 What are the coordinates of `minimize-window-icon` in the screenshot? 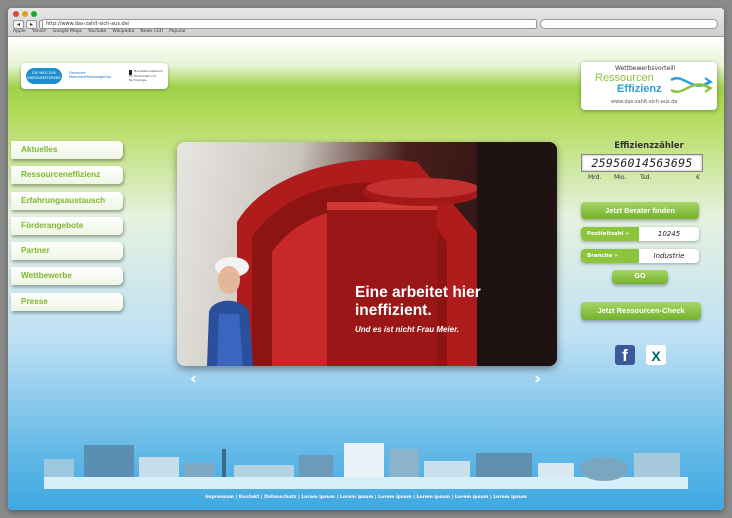 It's located at (25, 14).